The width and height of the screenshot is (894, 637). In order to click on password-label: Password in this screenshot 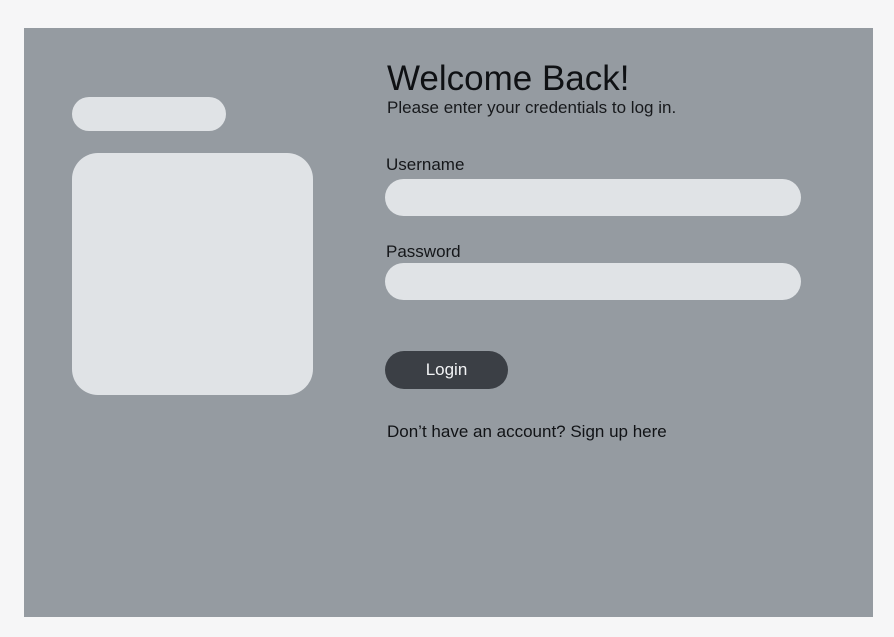, I will do `click(423, 251)`.